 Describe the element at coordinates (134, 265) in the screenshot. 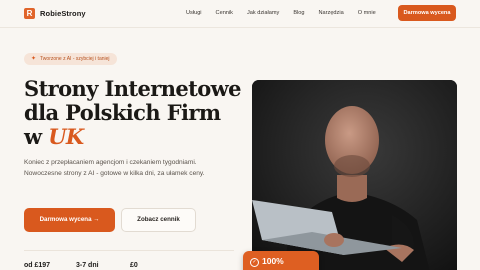

I see `stat-zero: £0` at that location.